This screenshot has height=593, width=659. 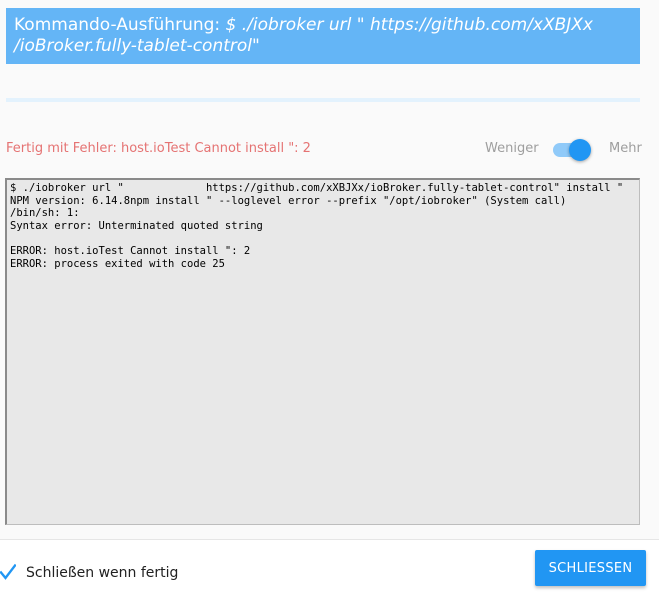 I want to click on toggle-label-less: Weniger, so click(x=512, y=148).